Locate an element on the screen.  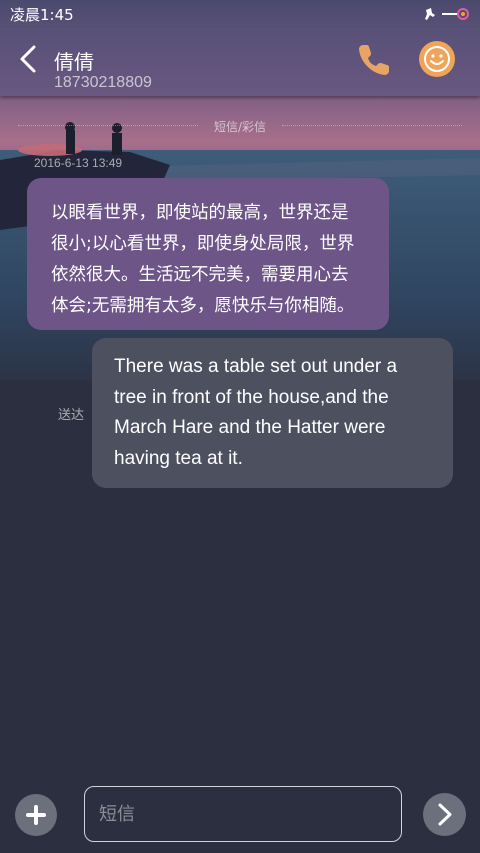
status-bar: 凌晨1:45 is located at coordinates (240, 14).